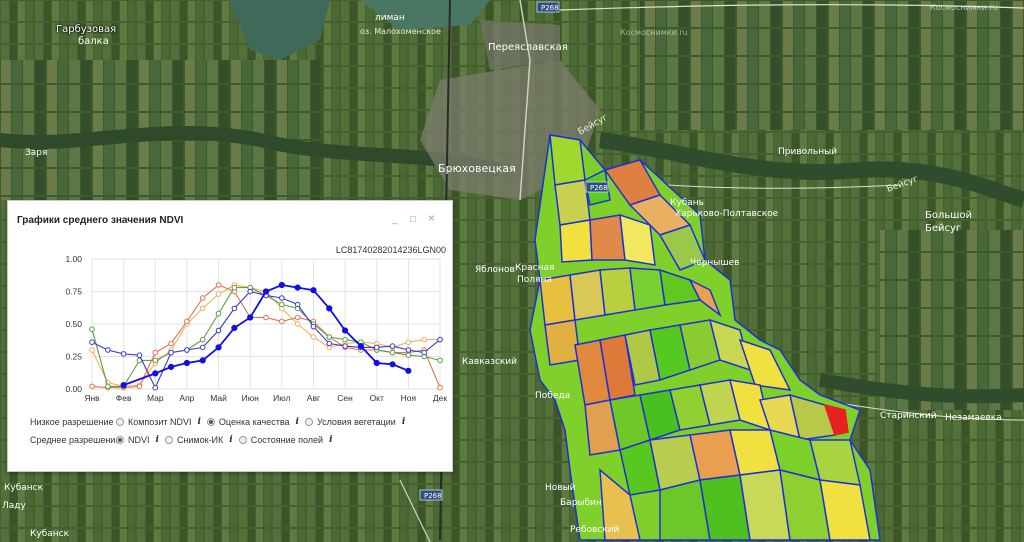  What do you see at coordinates (964, 7) in the screenshot?
I see `watermark-top: Космоснимки.ru` at bounding box center [964, 7].